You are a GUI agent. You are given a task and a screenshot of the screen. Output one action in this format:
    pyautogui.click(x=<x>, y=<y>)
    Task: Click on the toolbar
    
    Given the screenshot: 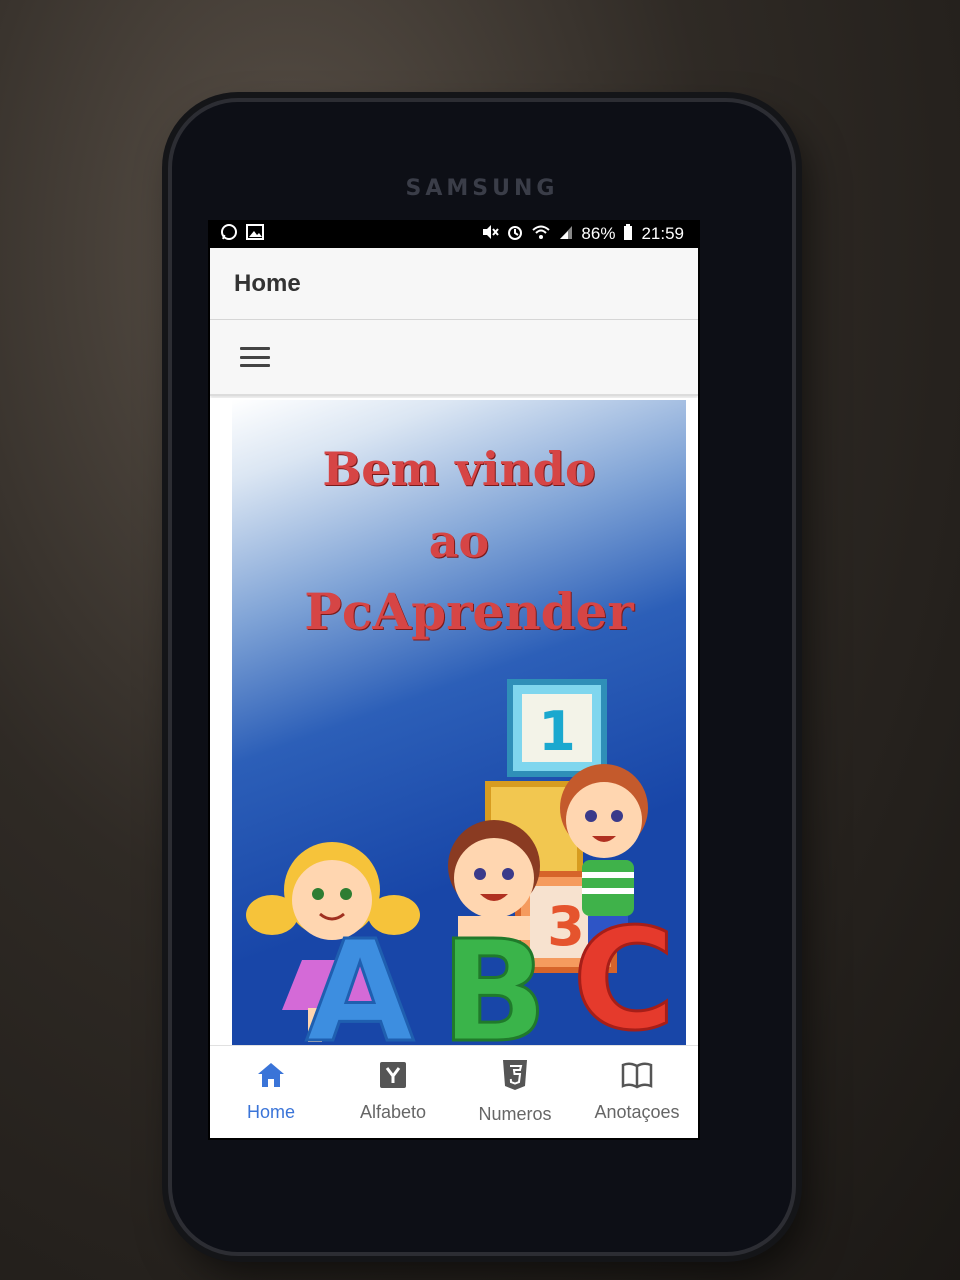 What is the action you would take?
    pyautogui.click(x=454, y=358)
    